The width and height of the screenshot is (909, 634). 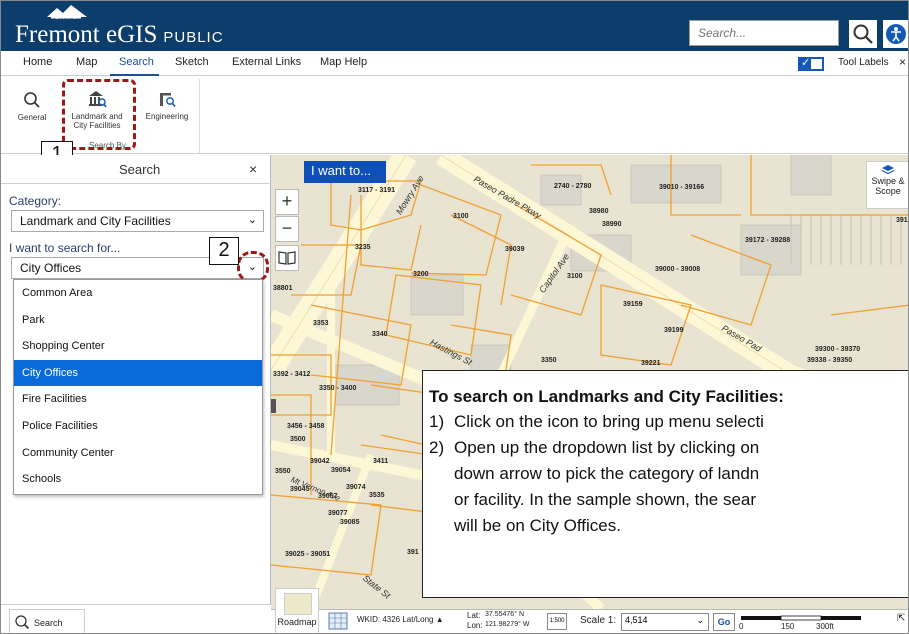 What do you see at coordinates (266, 62) in the screenshot?
I see `menu-external-links: External Links` at bounding box center [266, 62].